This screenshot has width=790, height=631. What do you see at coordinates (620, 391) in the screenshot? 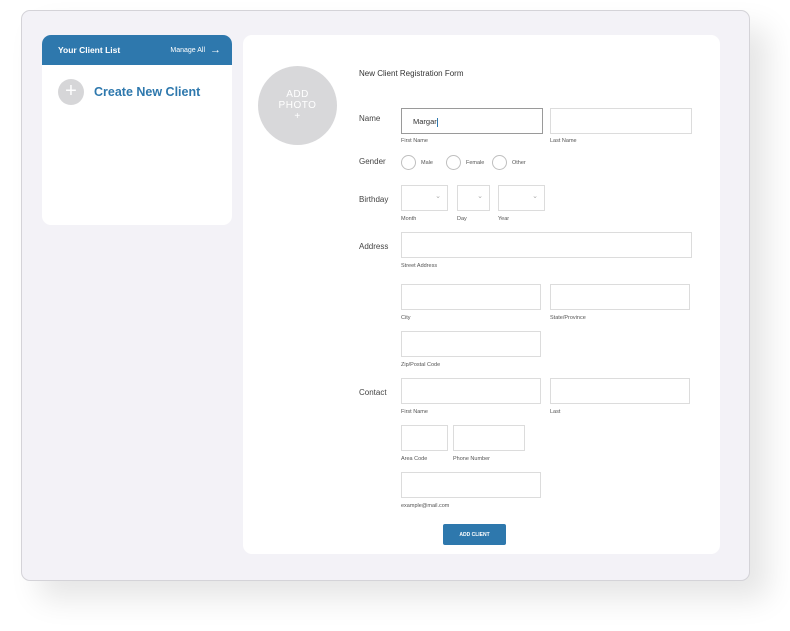
I see `contact-last-name-input` at bounding box center [620, 391].